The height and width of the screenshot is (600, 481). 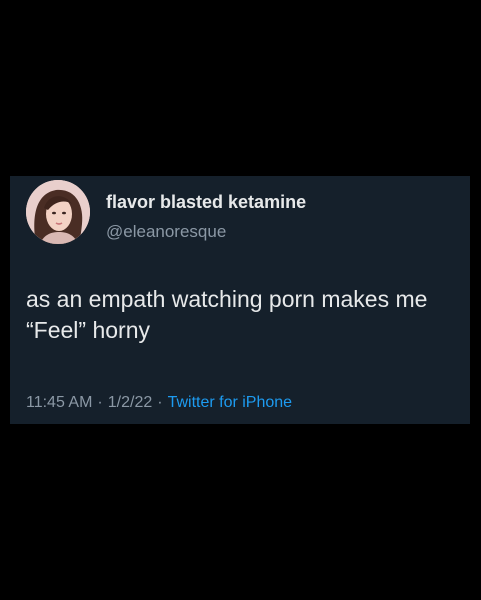 I want to click on profile-photo-icon, so click(x=58, y=212).